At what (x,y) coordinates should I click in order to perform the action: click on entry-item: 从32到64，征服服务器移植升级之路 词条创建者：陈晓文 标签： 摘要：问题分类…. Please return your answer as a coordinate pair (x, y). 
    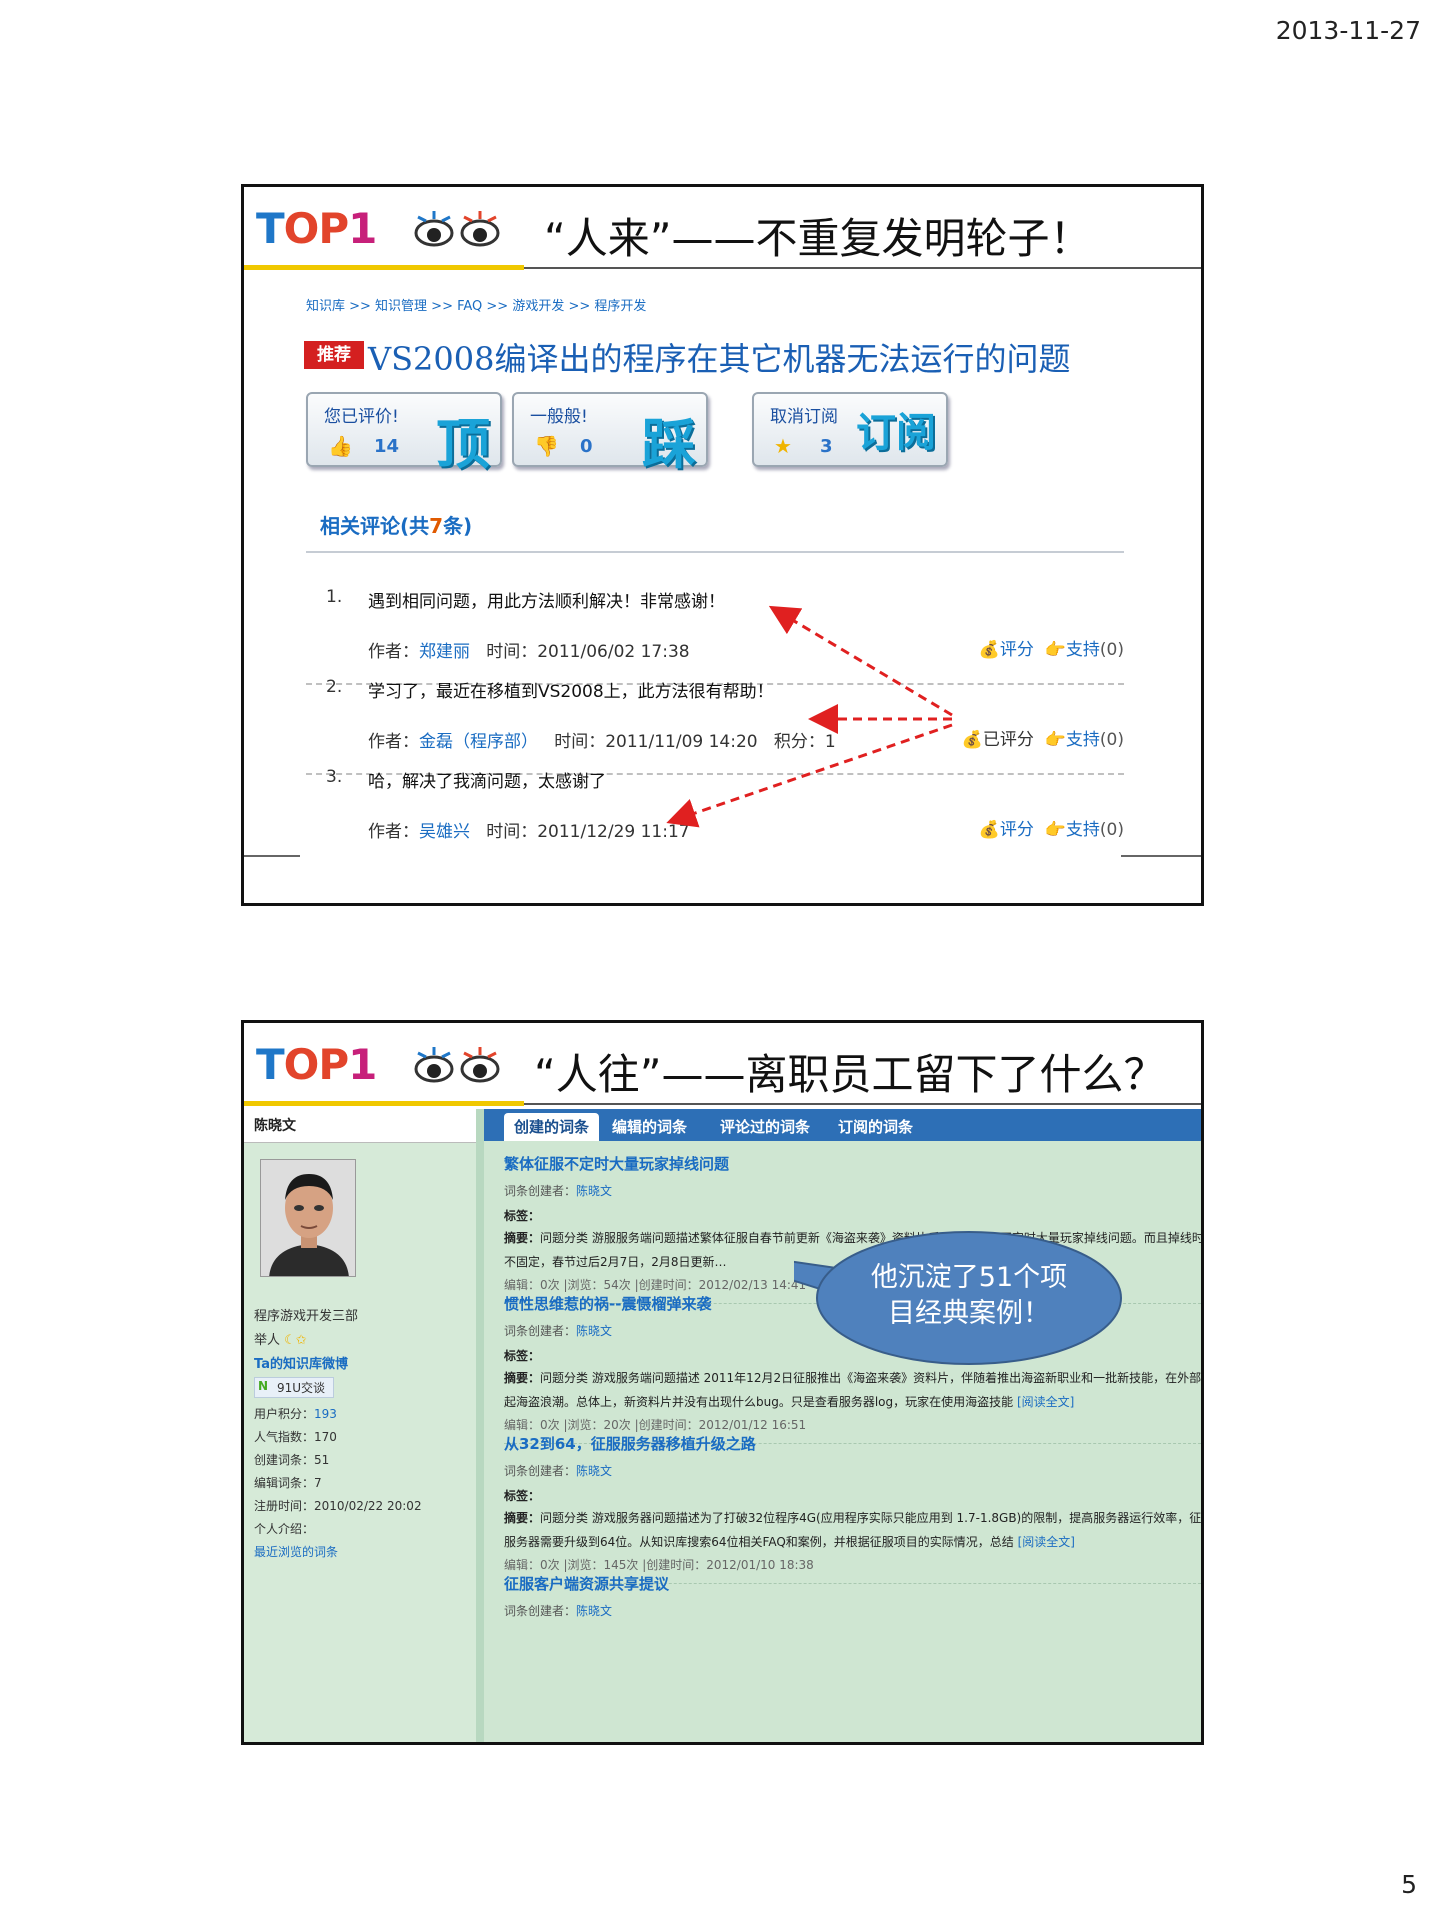
    Looking at the image, I should click on (852, 1508).